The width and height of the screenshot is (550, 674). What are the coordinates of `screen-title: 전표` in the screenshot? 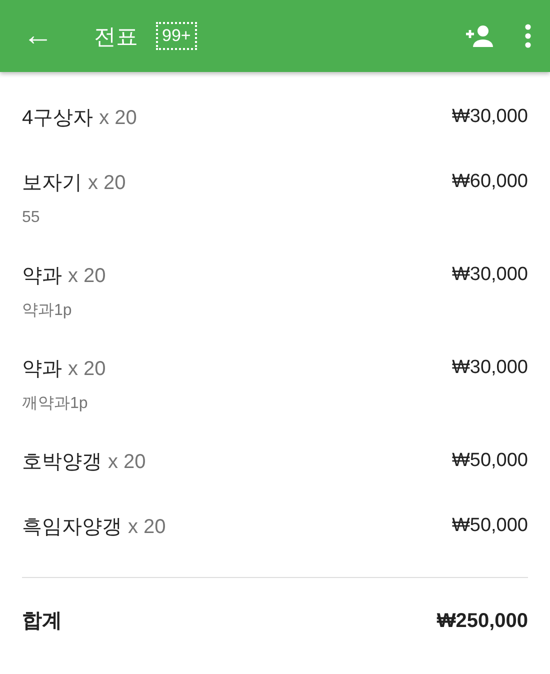 It's located at (116, 36).